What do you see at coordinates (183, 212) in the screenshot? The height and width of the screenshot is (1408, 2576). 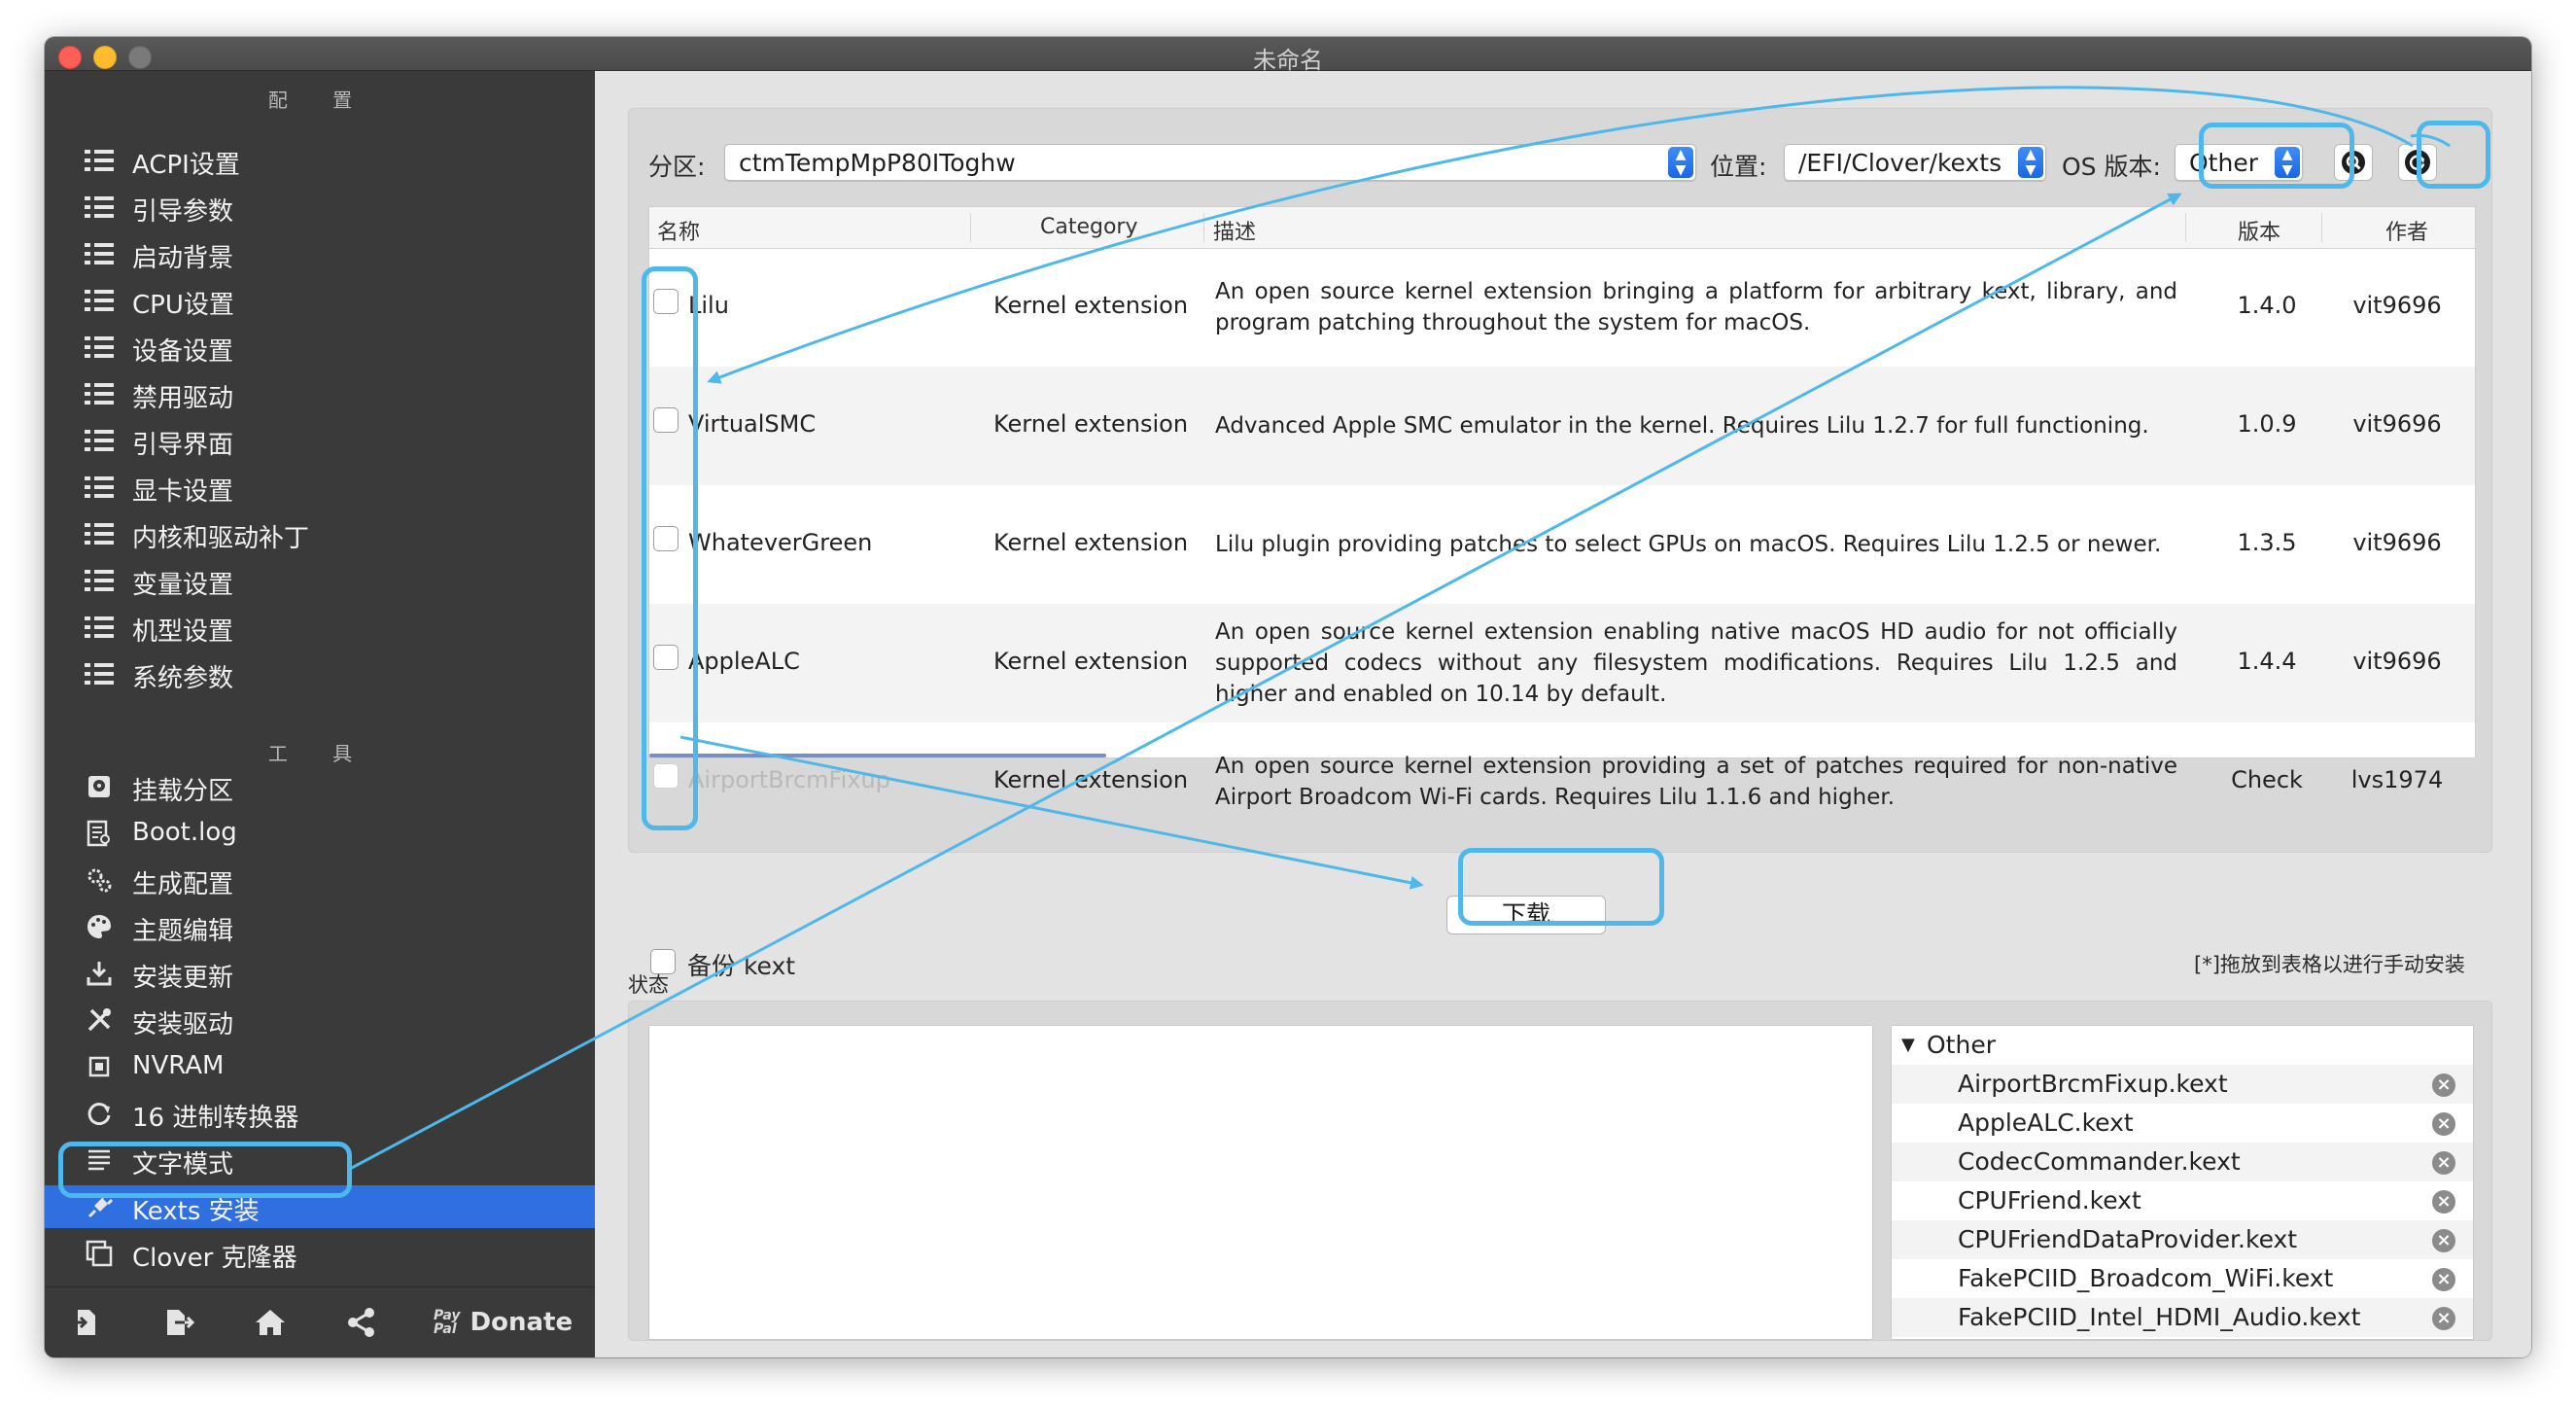 I see `sidebar-item-label: 引导参数` at bounding box center [183, 212].